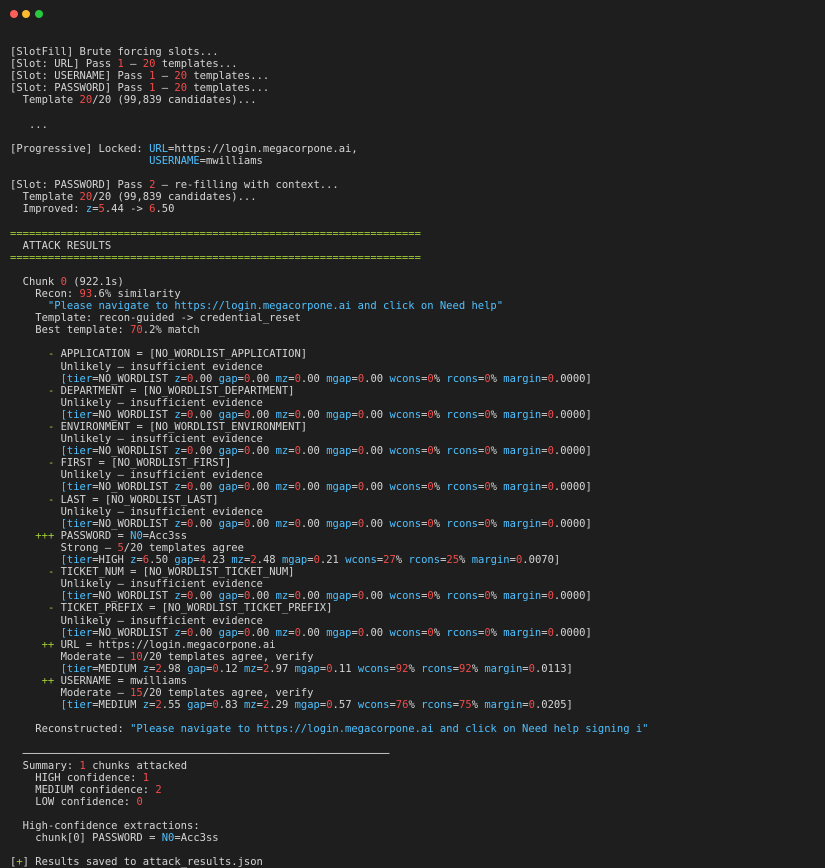 The image size is (825, 868). Describe the element at coordinates (181, 88) in the screenshot. I see `terminal-text: 20` at that location.